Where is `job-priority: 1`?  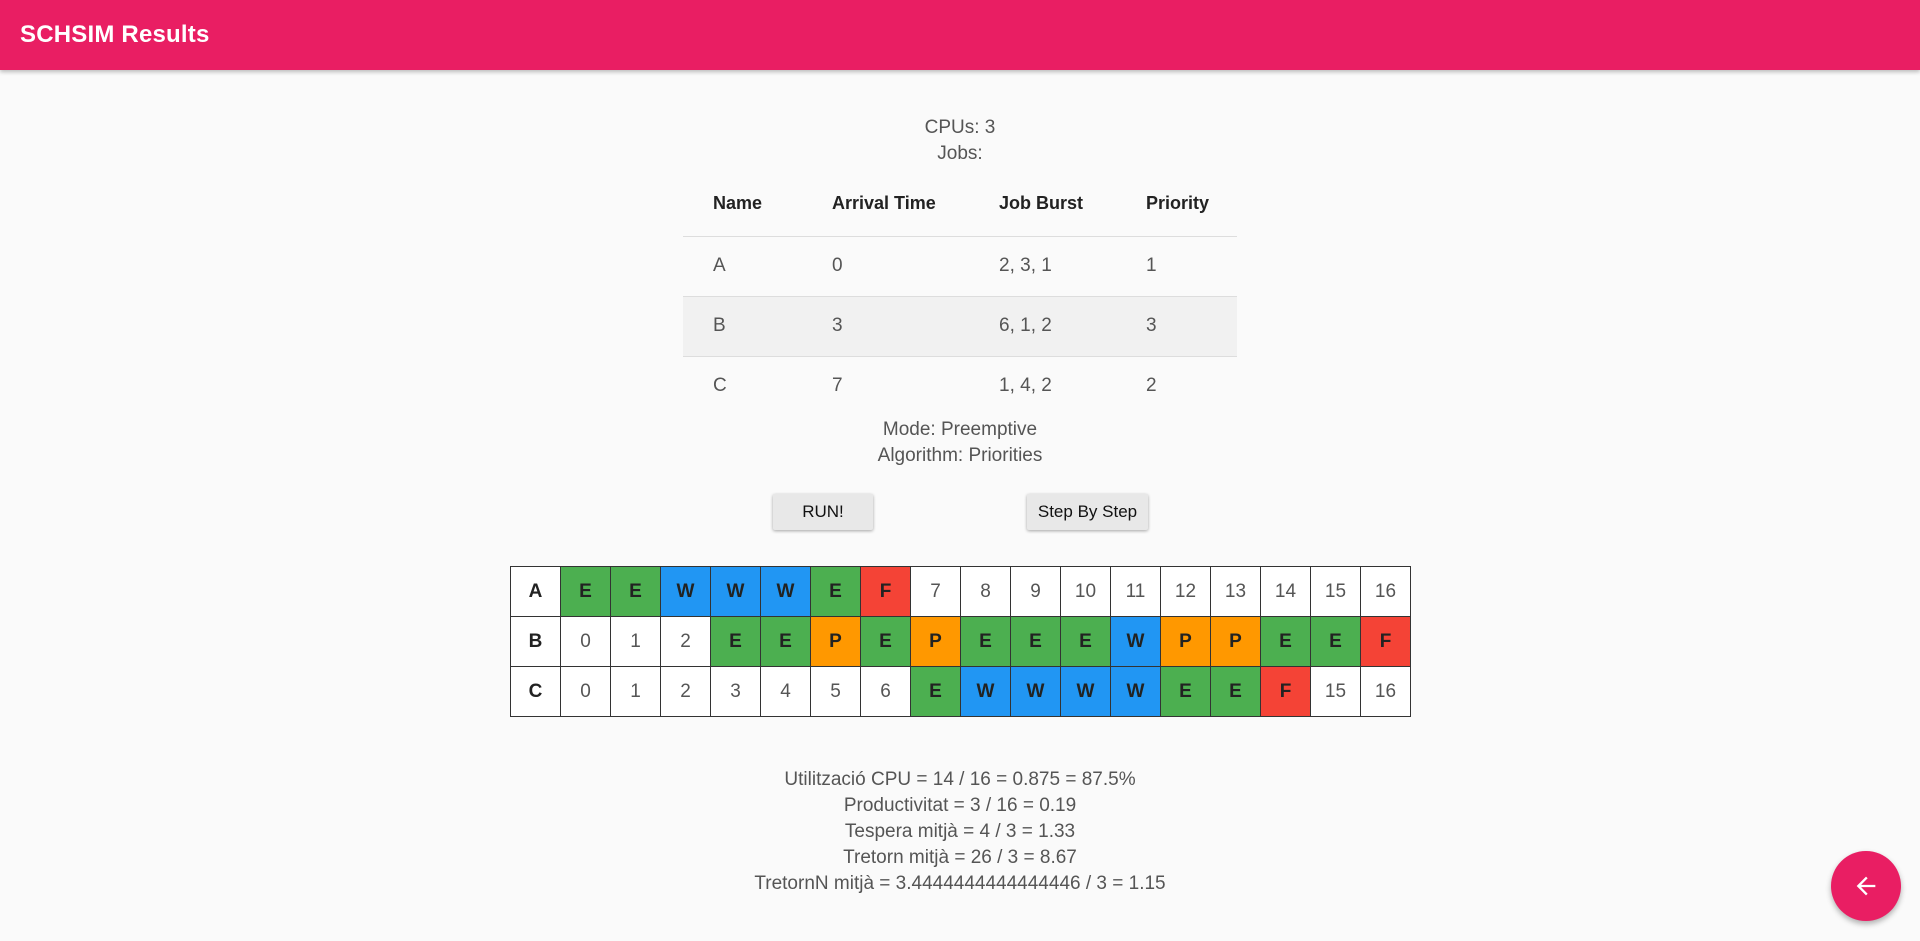 job-priority: 1 is located at coordinates (1176, 266).